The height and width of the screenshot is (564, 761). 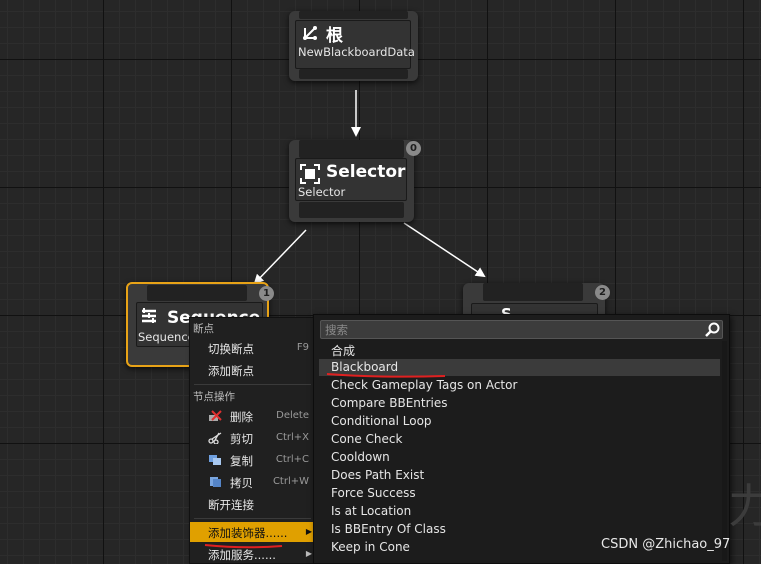 What do you see at coordinates (215, 415) in the screenshot?
I see `delete-icon` at bounding box center [215, 415].